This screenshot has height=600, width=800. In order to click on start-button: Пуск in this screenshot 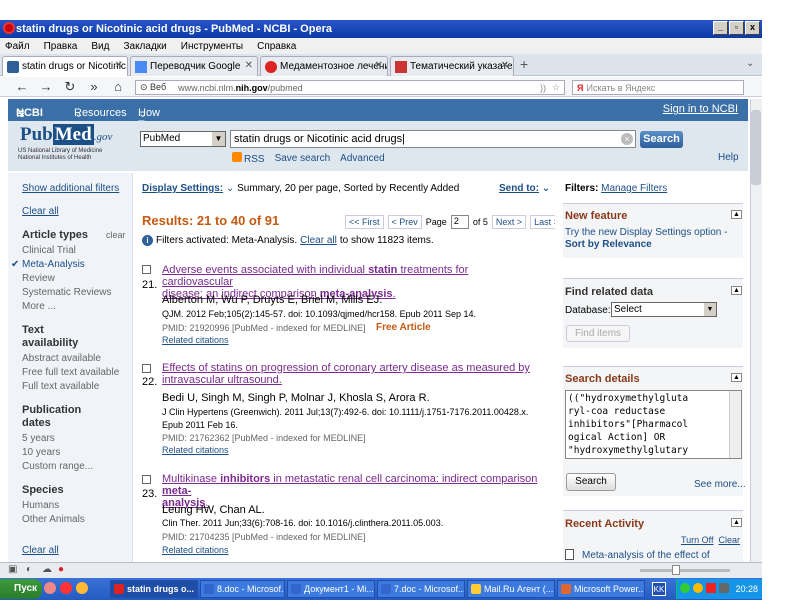, I will do `click(21, 589)`.